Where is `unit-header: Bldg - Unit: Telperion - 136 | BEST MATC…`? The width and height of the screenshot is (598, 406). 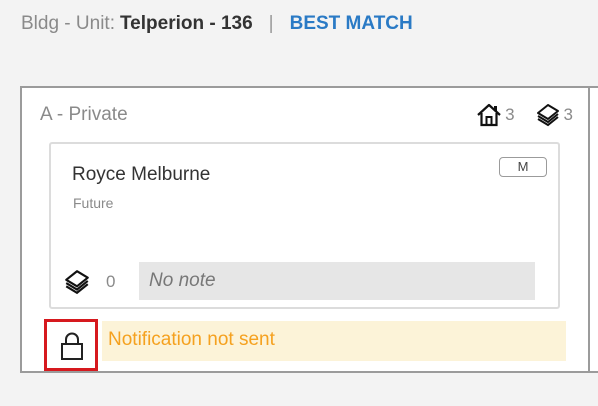
unit-header: Bldg - Unit: Telperion - 136 | BEST MATC… is located at coordinates (217, 24).